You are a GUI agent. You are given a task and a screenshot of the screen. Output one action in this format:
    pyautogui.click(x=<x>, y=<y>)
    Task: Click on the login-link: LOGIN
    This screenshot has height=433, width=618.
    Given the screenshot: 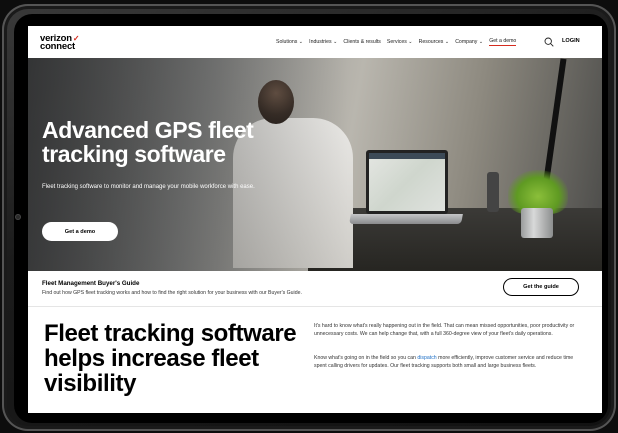 What is the action you would take?
    pyautogui.click(x=571, y=41)
    